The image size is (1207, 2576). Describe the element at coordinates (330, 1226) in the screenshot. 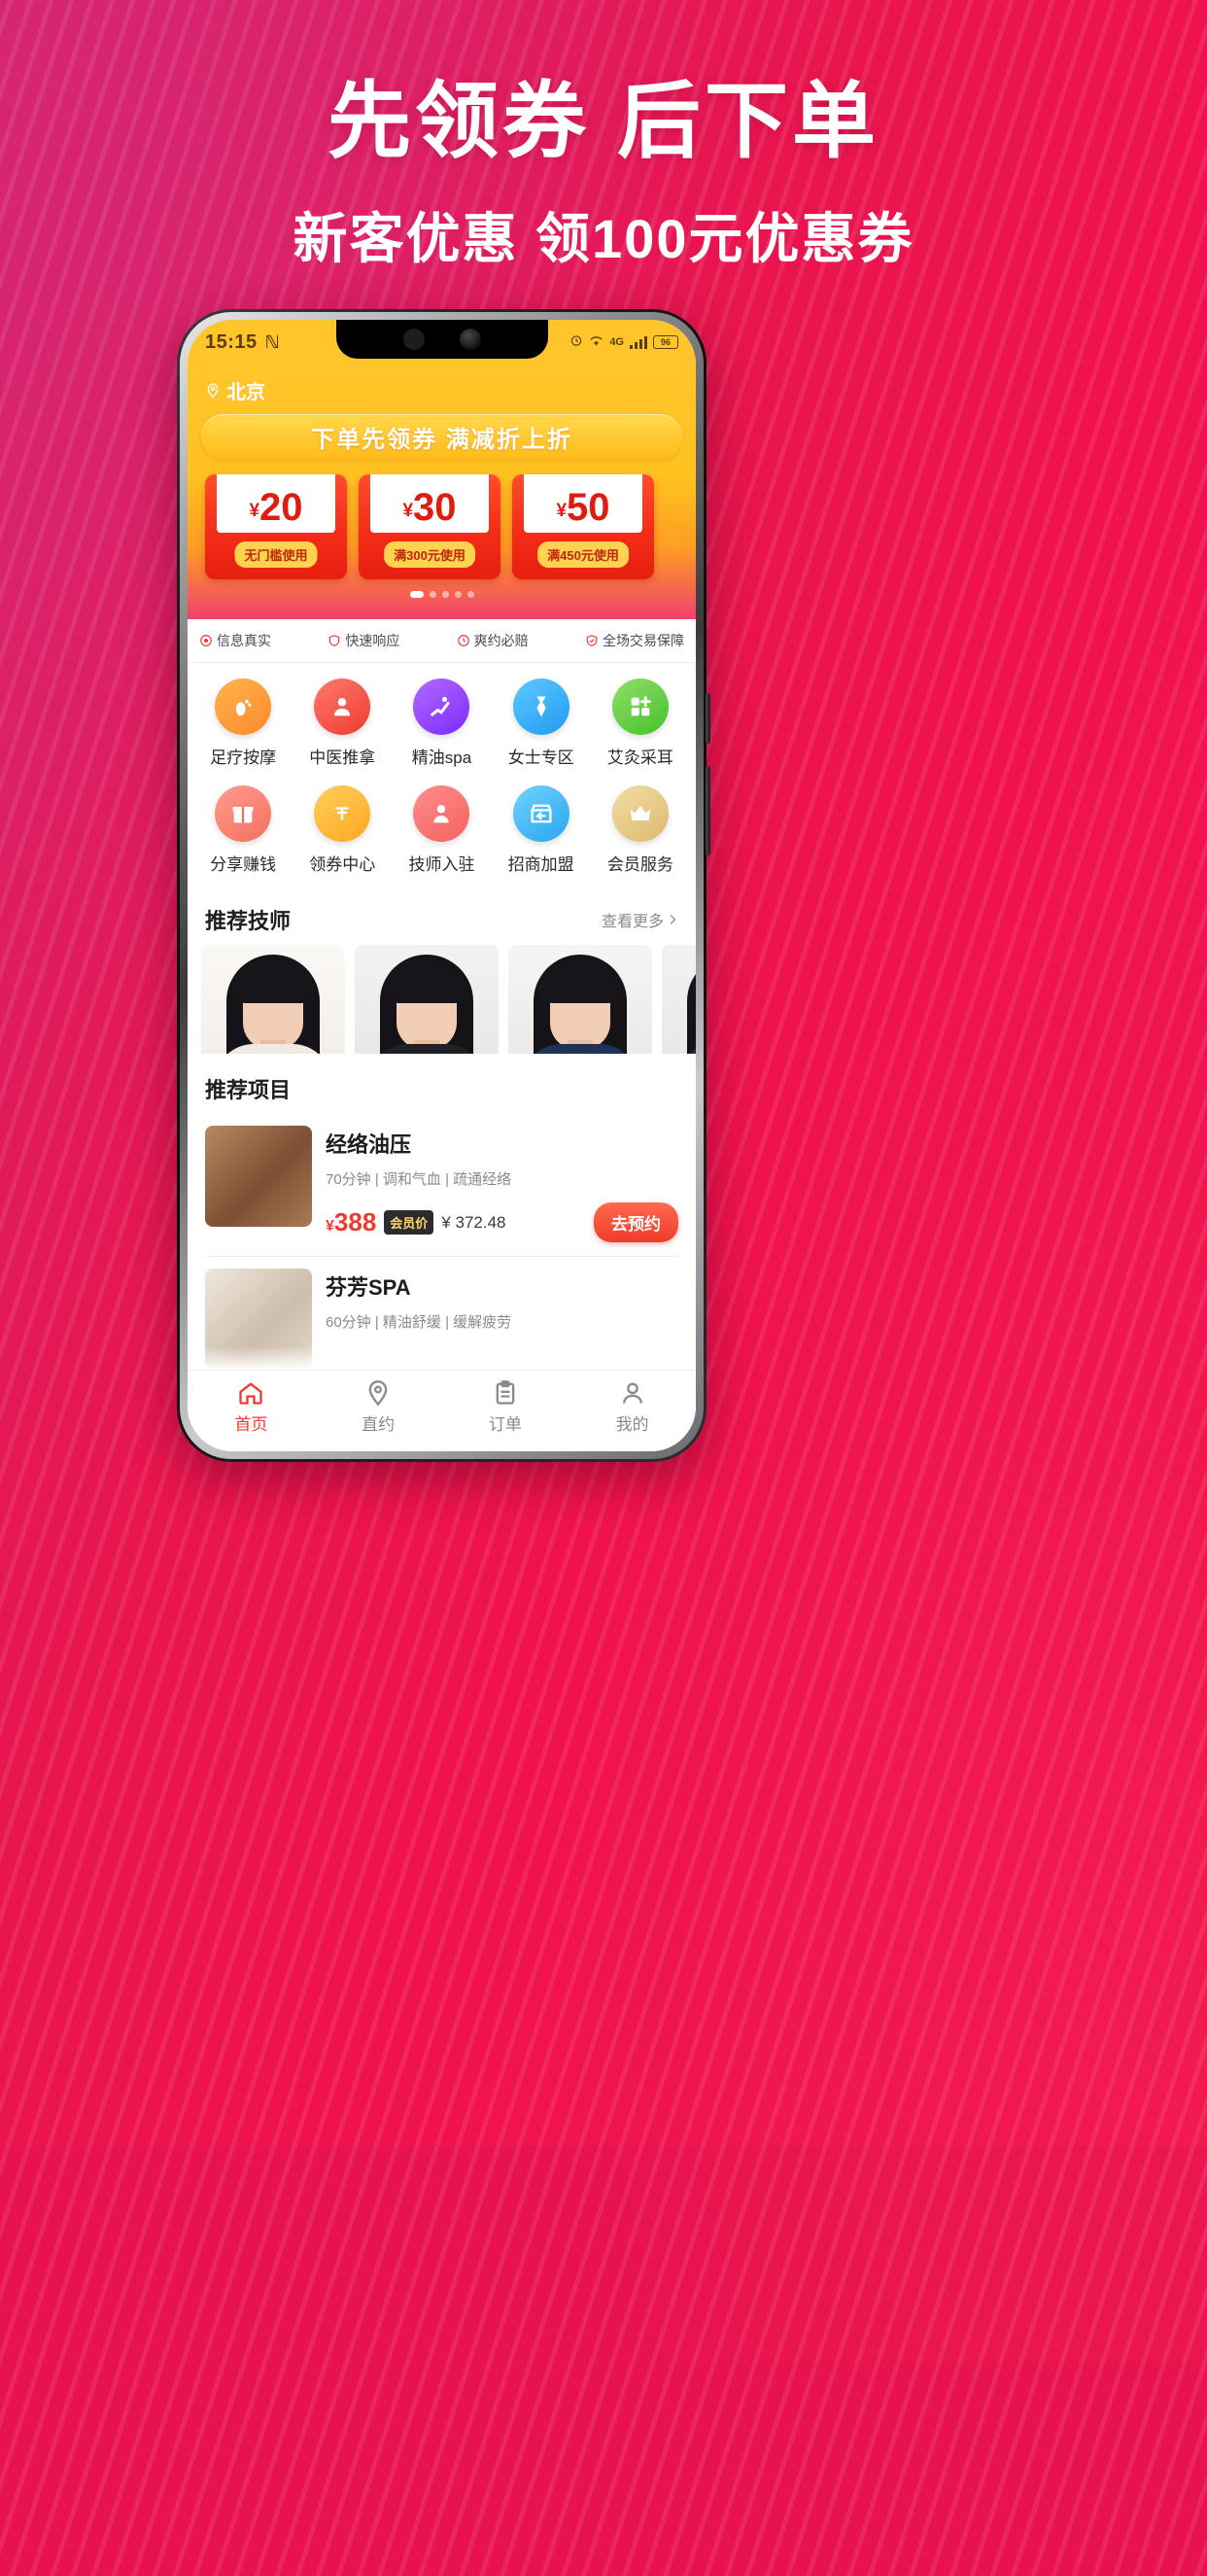

I see `price-currency: ¥` at that location.